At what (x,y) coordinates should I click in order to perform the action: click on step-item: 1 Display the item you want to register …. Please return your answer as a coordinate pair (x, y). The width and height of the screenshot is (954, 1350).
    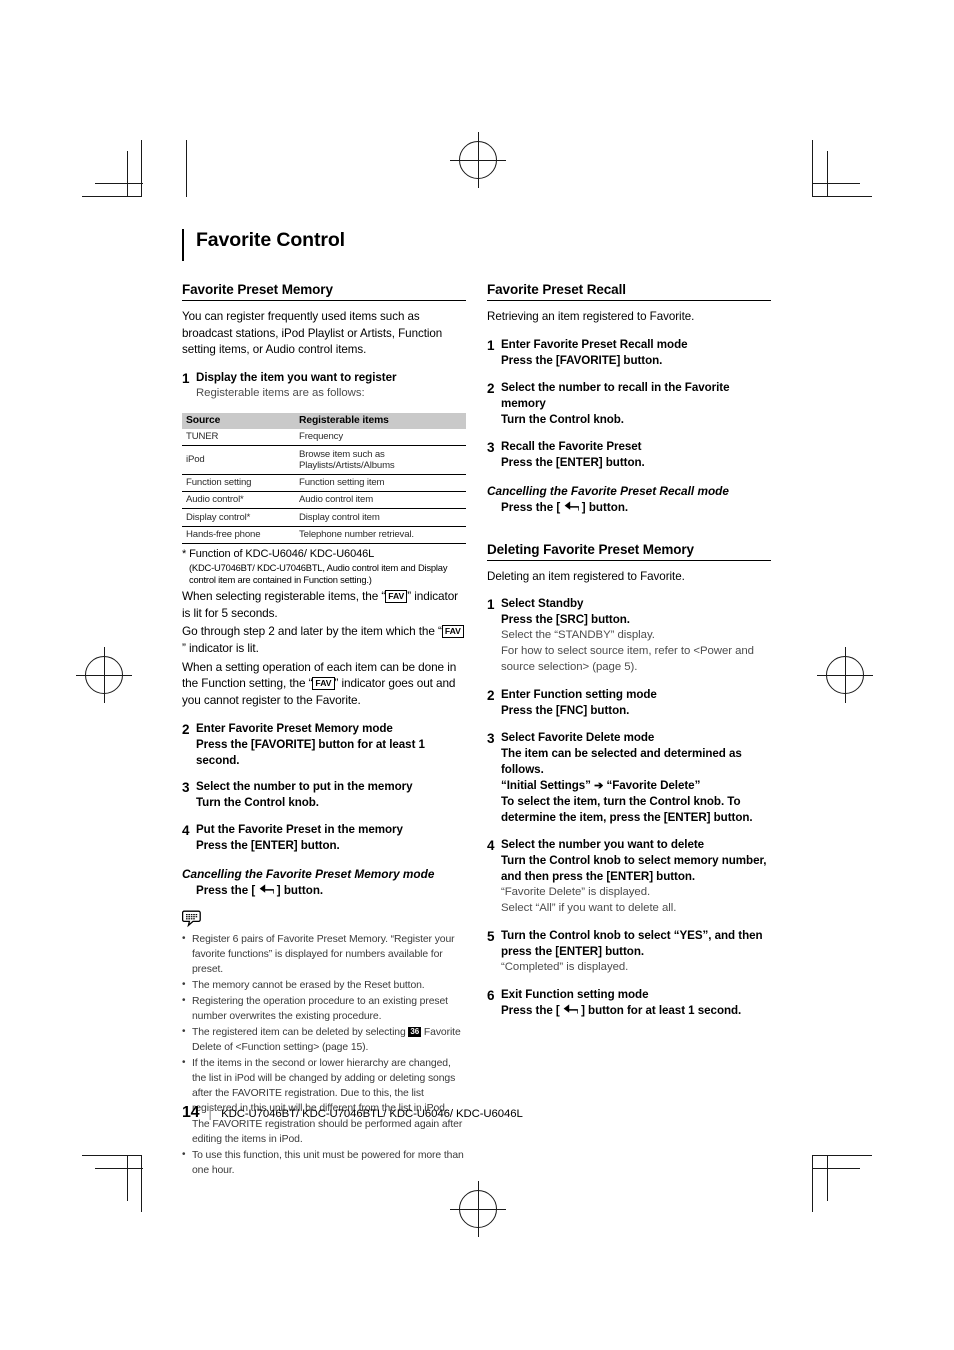
    Looking at the image, I should click on (324, 386).